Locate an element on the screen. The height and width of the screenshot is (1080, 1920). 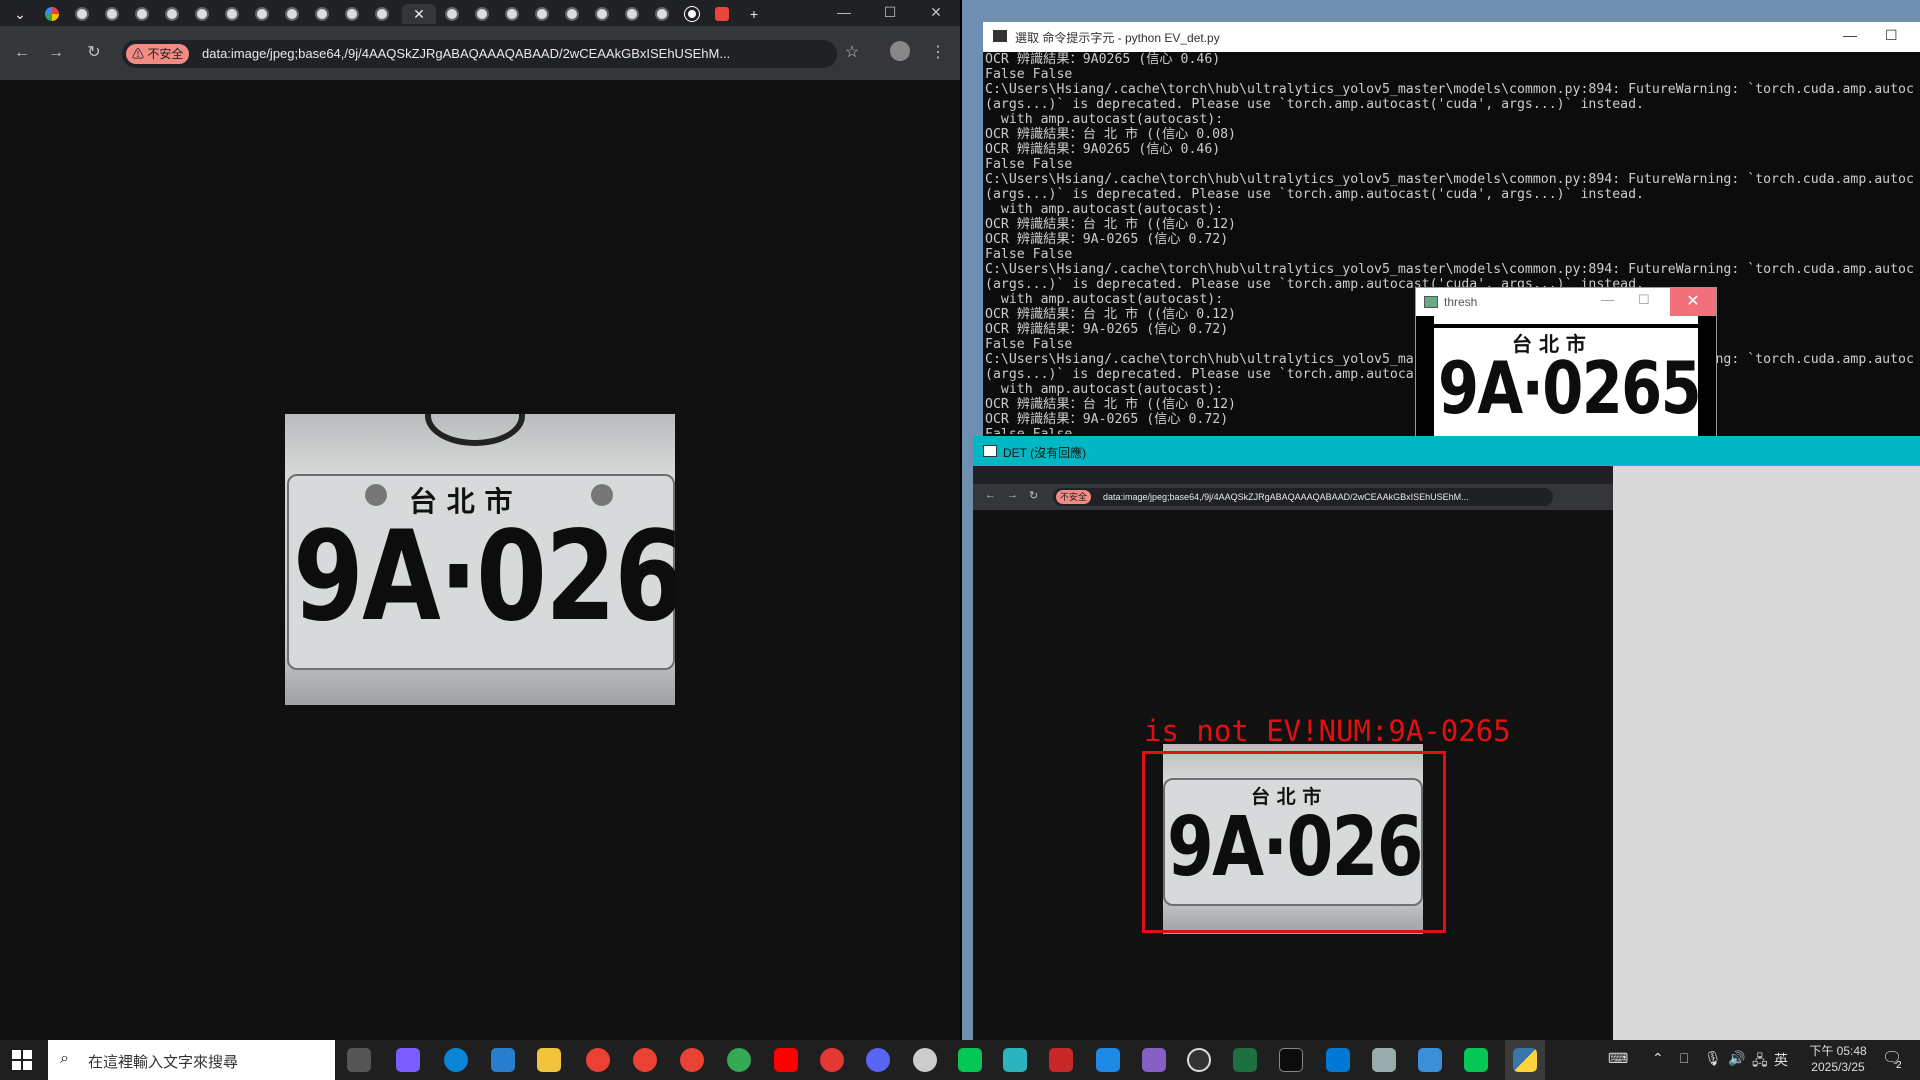
mini-tab-strip is located at coordinates (1293, 475).